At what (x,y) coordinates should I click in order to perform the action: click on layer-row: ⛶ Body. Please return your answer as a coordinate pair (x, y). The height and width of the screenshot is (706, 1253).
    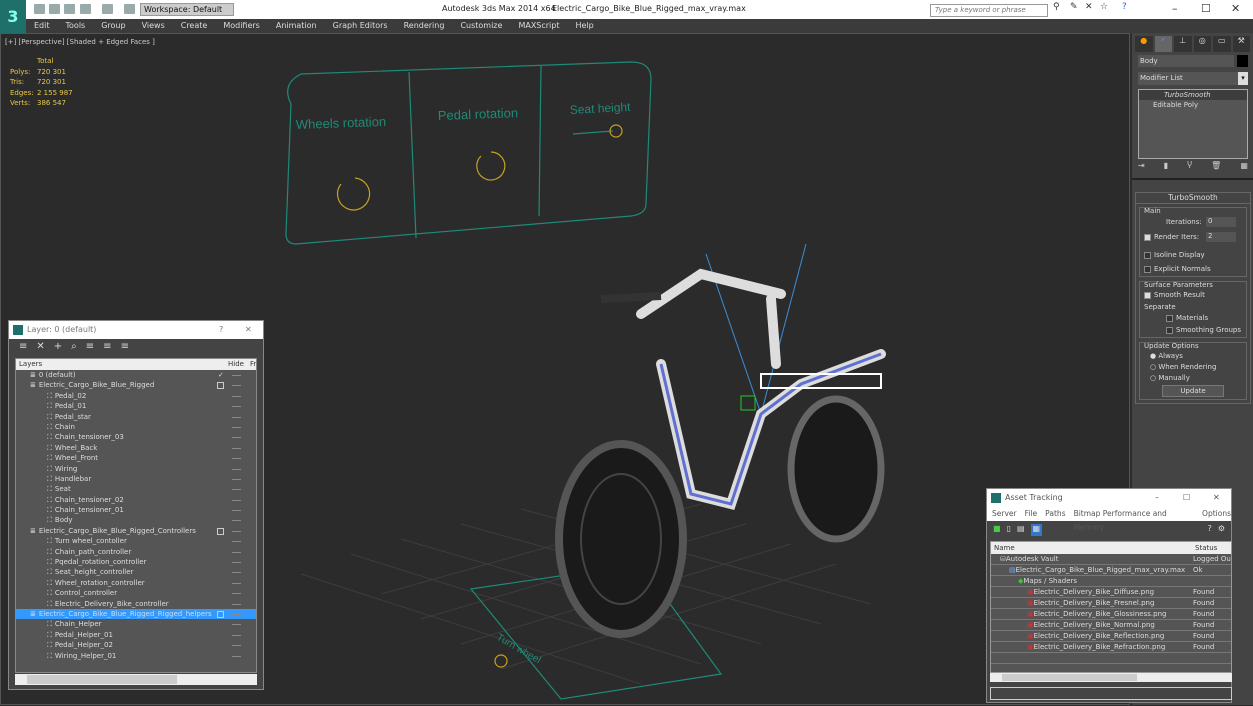
    Looking at the image, I should click on (136, 520).